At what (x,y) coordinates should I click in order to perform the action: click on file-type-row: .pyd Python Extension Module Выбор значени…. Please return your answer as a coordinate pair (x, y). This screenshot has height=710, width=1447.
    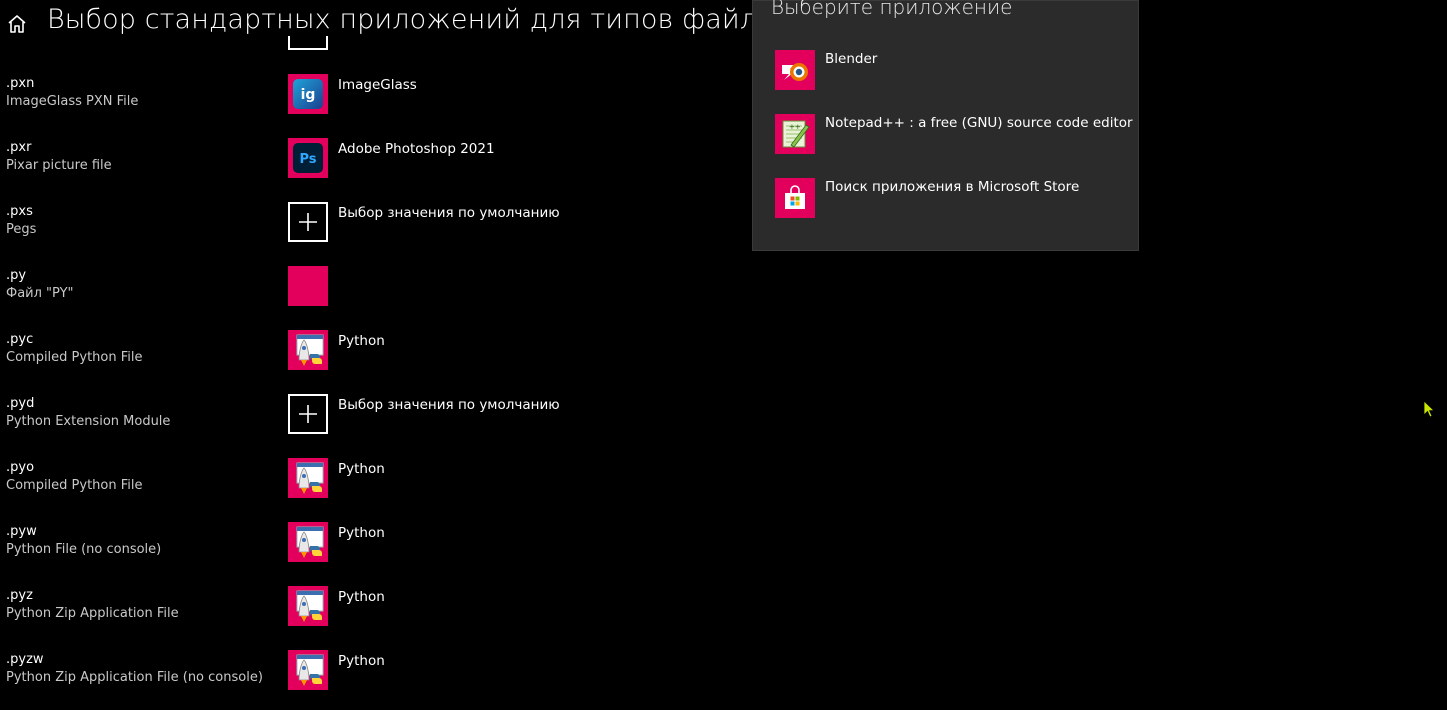
    Looking at the image, I should click on (370, 424).